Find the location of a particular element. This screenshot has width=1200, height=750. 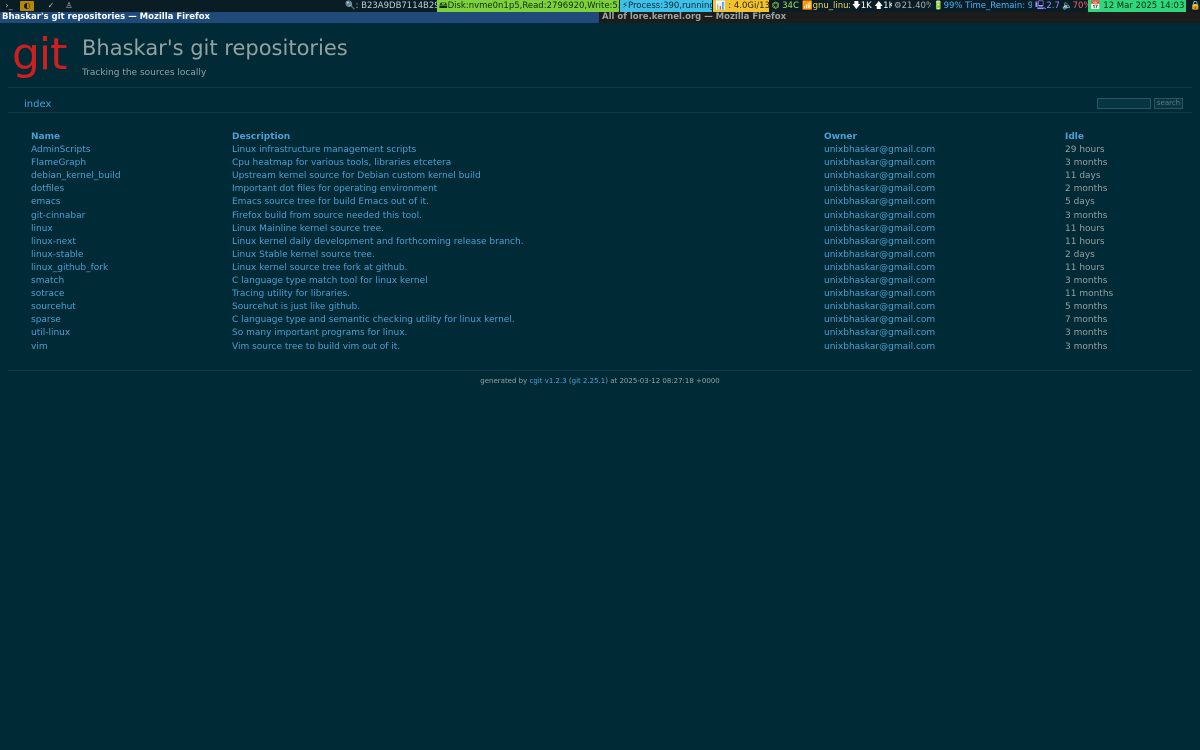

workspace-tag-linux: ♙ is located at coordinates (69, 6).